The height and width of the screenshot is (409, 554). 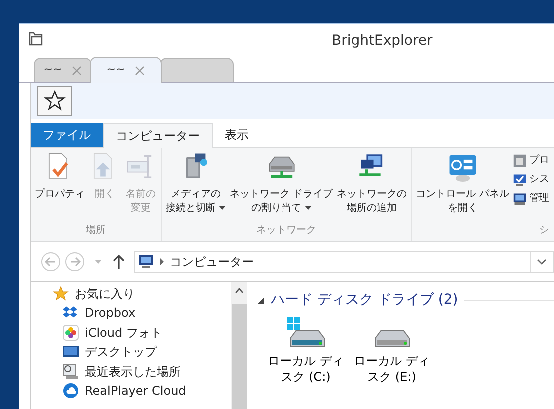 I want to click on box-icon, so click(x=520, y=161).